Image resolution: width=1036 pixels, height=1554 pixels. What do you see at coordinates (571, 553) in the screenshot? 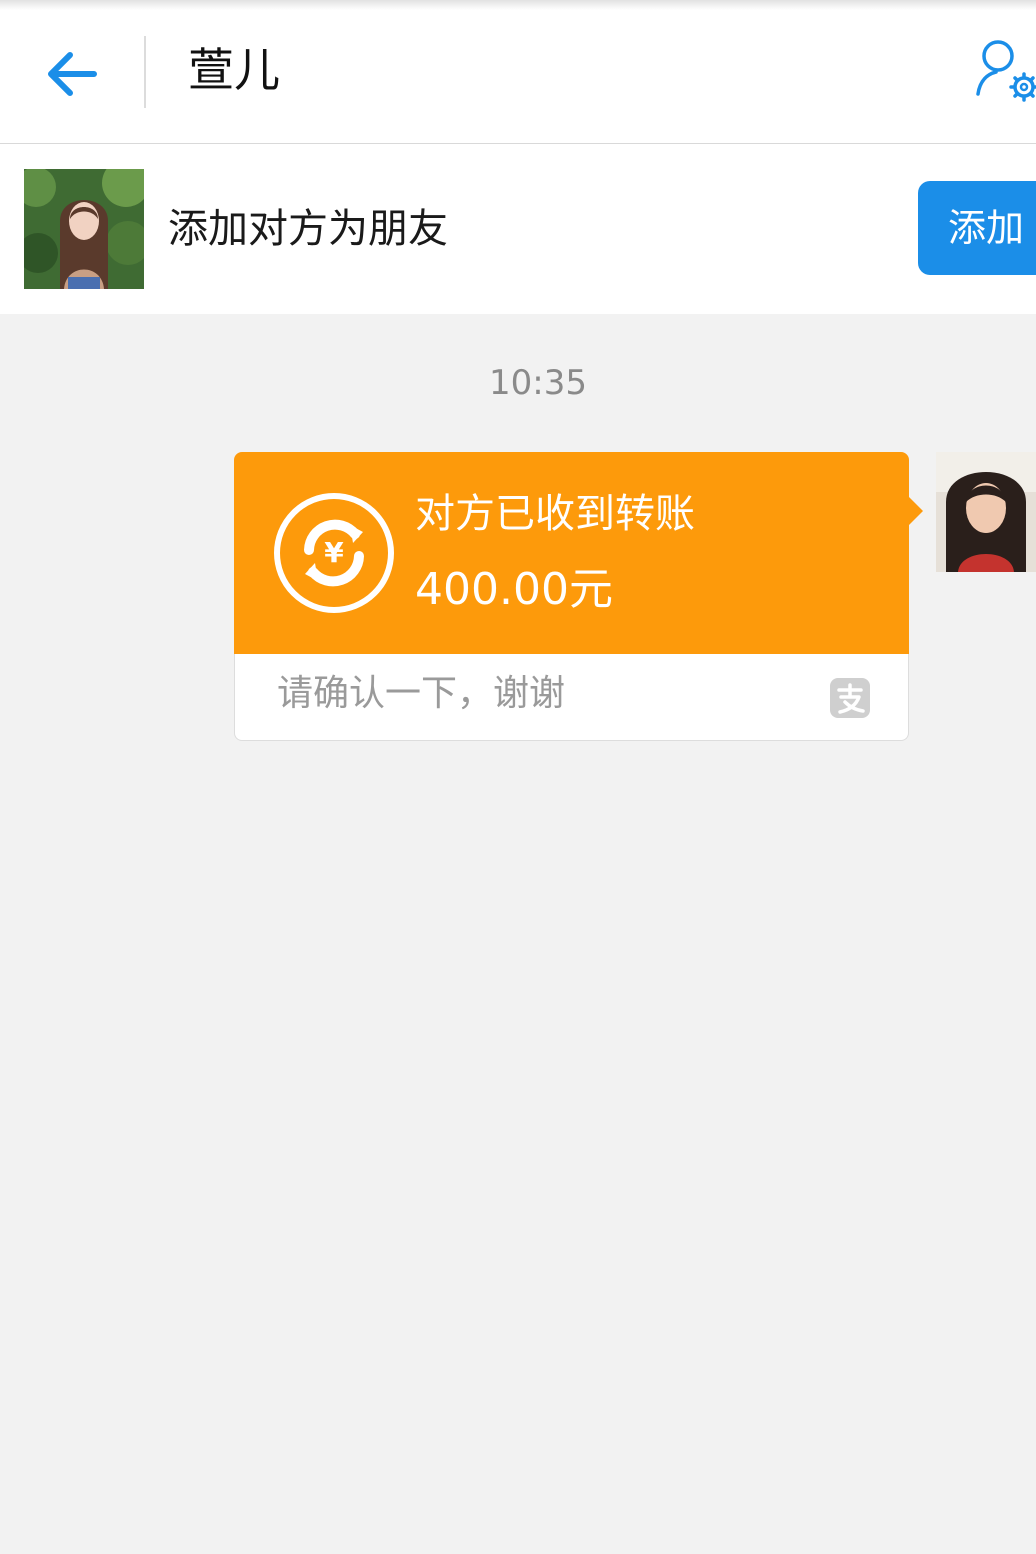
I see `transfer-card-header: ¥ 对方已收到转账 400.00元` at bounding box center [571, 553].